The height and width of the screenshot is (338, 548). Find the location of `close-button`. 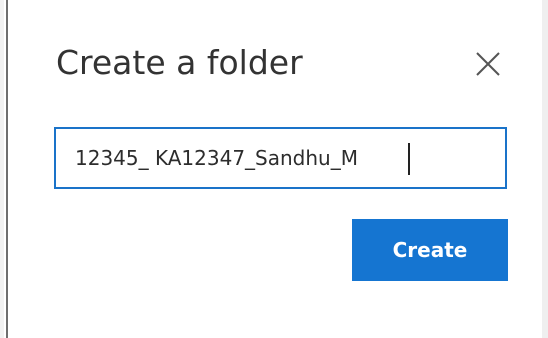

close-button is located at coordinates (488, 64).